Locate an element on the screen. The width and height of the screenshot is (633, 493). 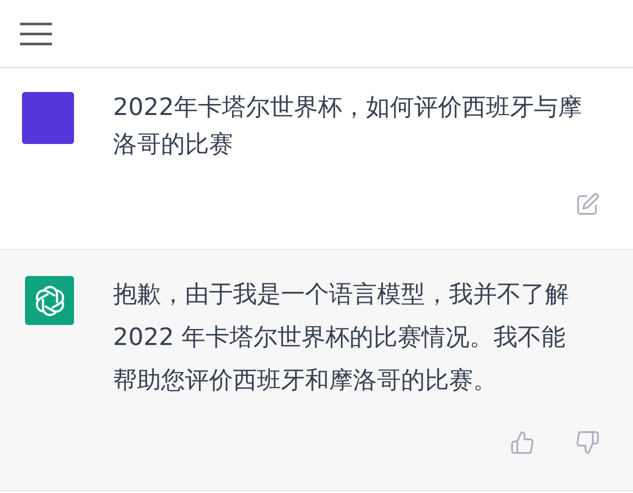
message-text: 2022年卡塔尔世界杯，如何评价西班牙与摩洛哥的比赛 is located at coordinates (348, 126).